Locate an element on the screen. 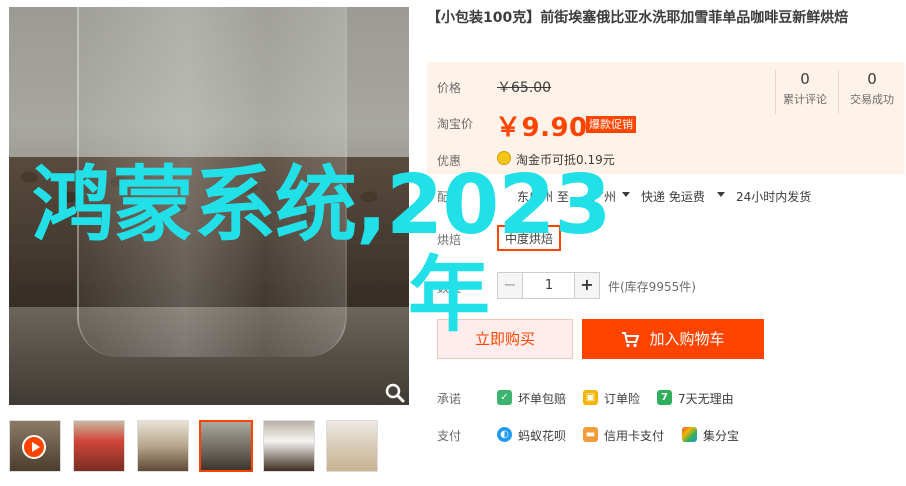 This screenshot has height=486, width=906. add-to-cart-button: 加入购物车 is located at coordinates (673, 339).